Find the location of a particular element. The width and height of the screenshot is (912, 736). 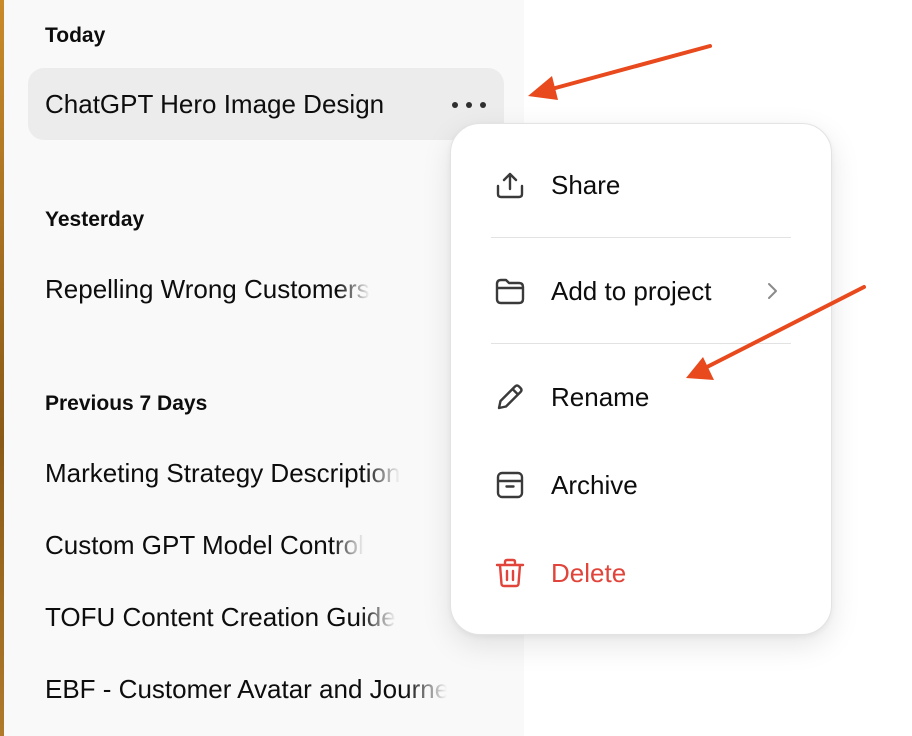

section-heading-yesterday: Yesterday is located at coordinates (95, 219).